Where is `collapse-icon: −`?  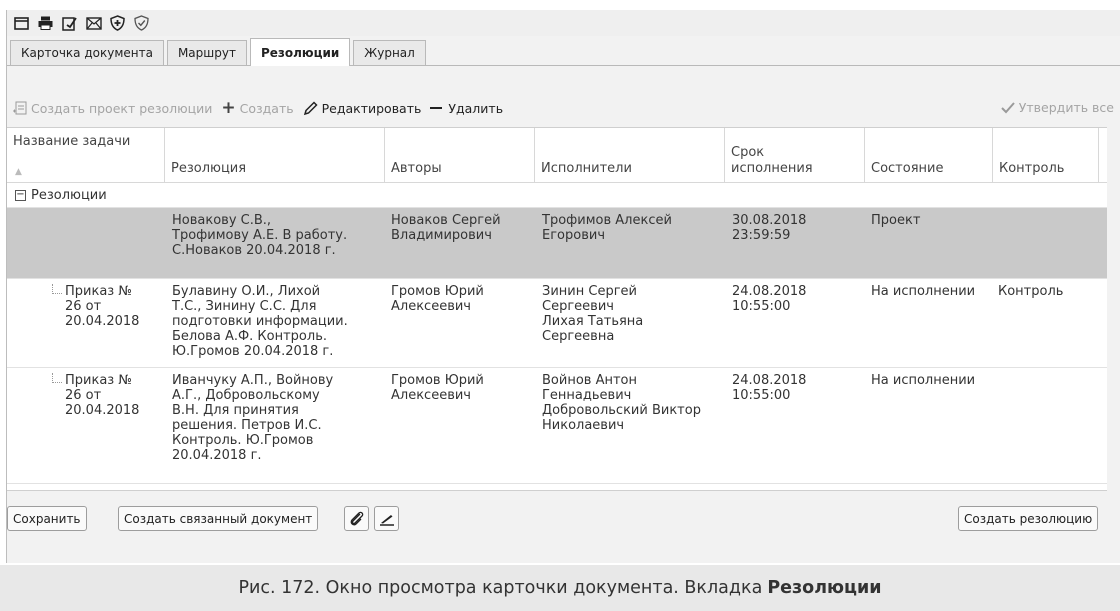
collapse-icon: − is located at coordinates (20, 195).